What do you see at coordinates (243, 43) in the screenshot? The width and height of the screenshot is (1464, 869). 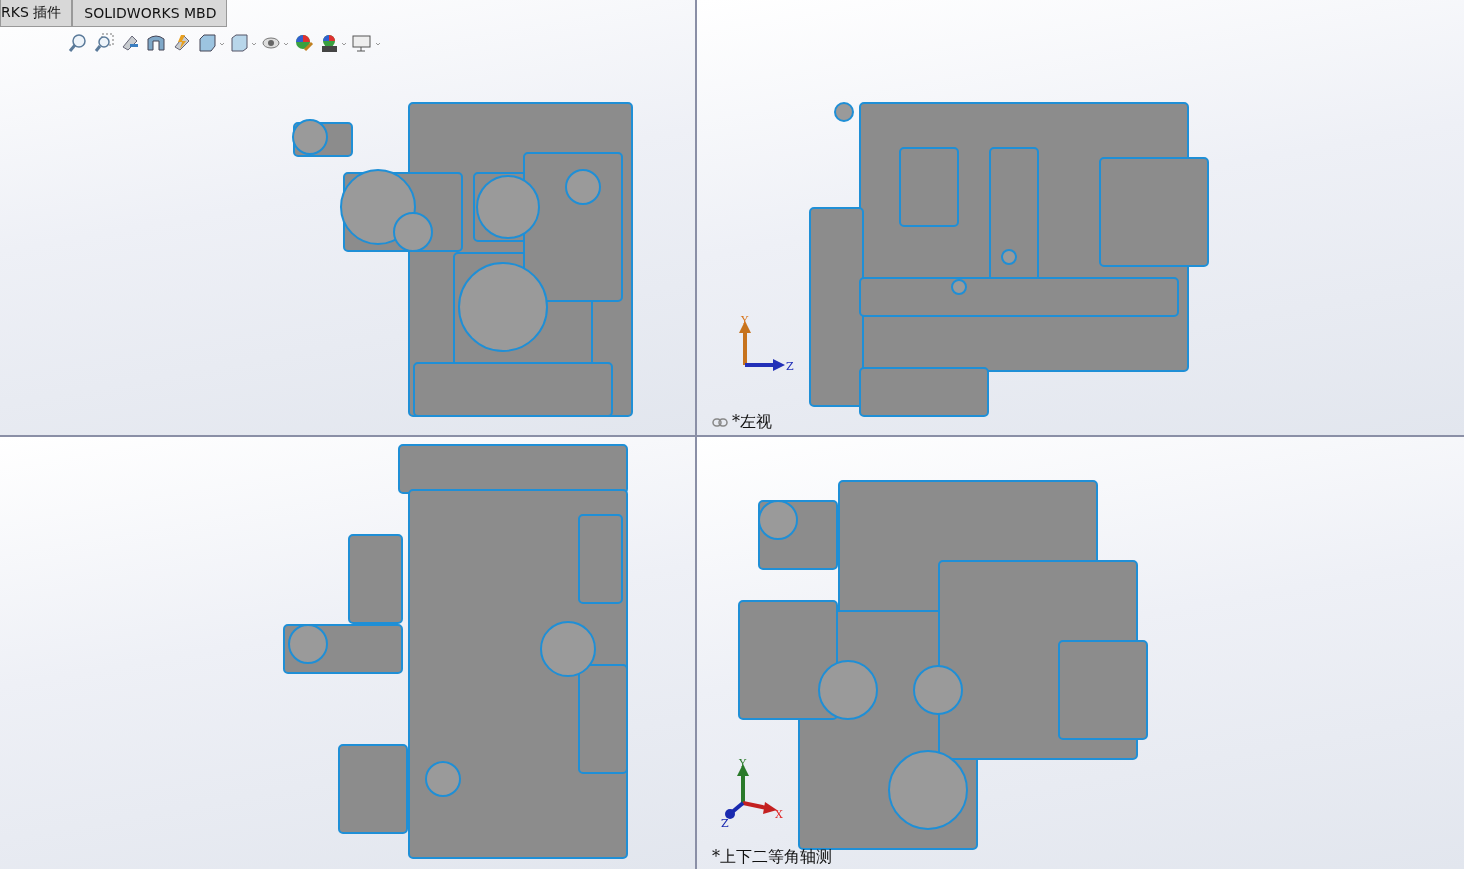 I see `display-style-icon` at bounding box center [243, 43].